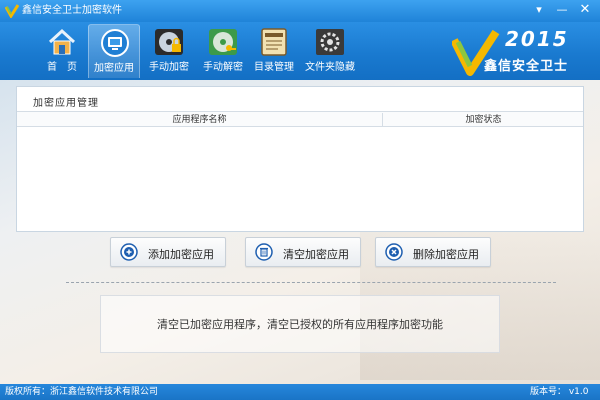 This screenshot has width=600, height=400. I want to click on tab-encrypt-apps-label: 加密应用, so click(114, 68).